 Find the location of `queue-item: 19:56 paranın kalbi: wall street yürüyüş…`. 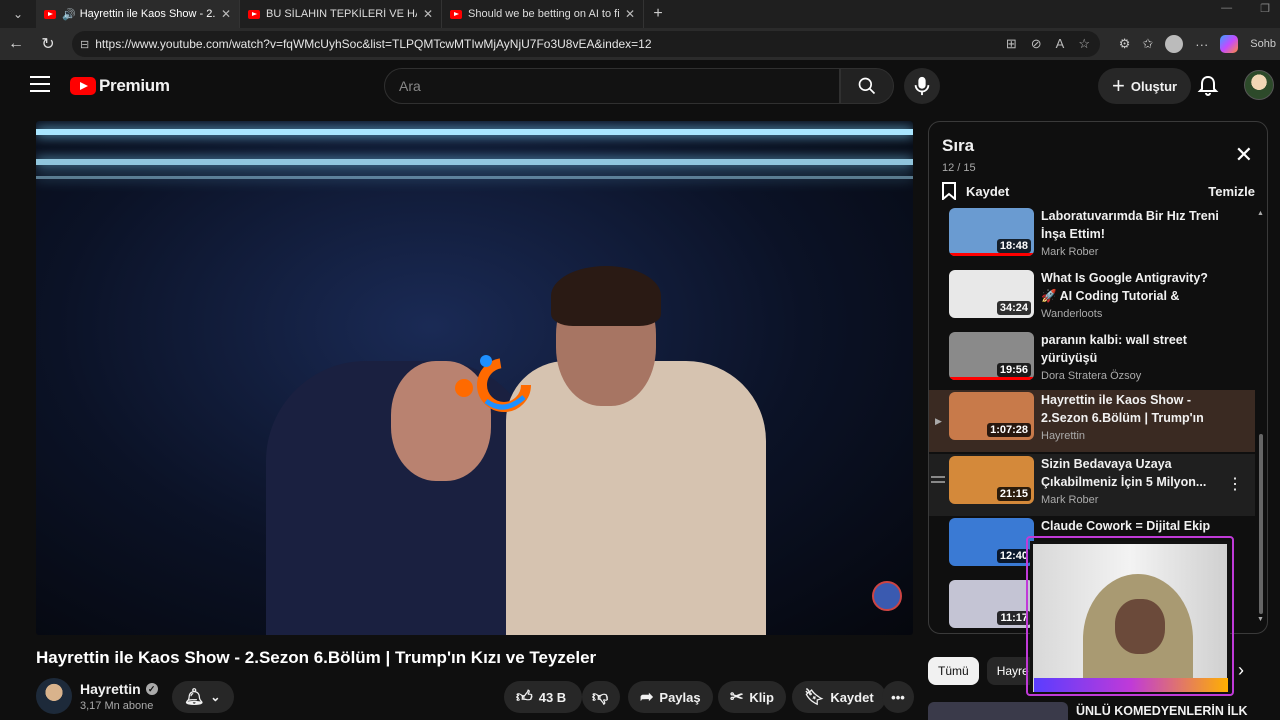

queue-item: 19:56 paranın kalbi: wall street yürüyüş… is located at coordinates (1092, 361).